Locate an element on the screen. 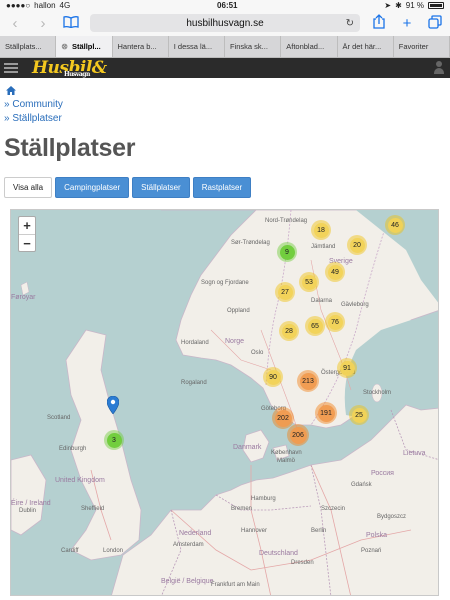 The image size is (450, 600). map-label-city: København is located at coordinates (286, 453).